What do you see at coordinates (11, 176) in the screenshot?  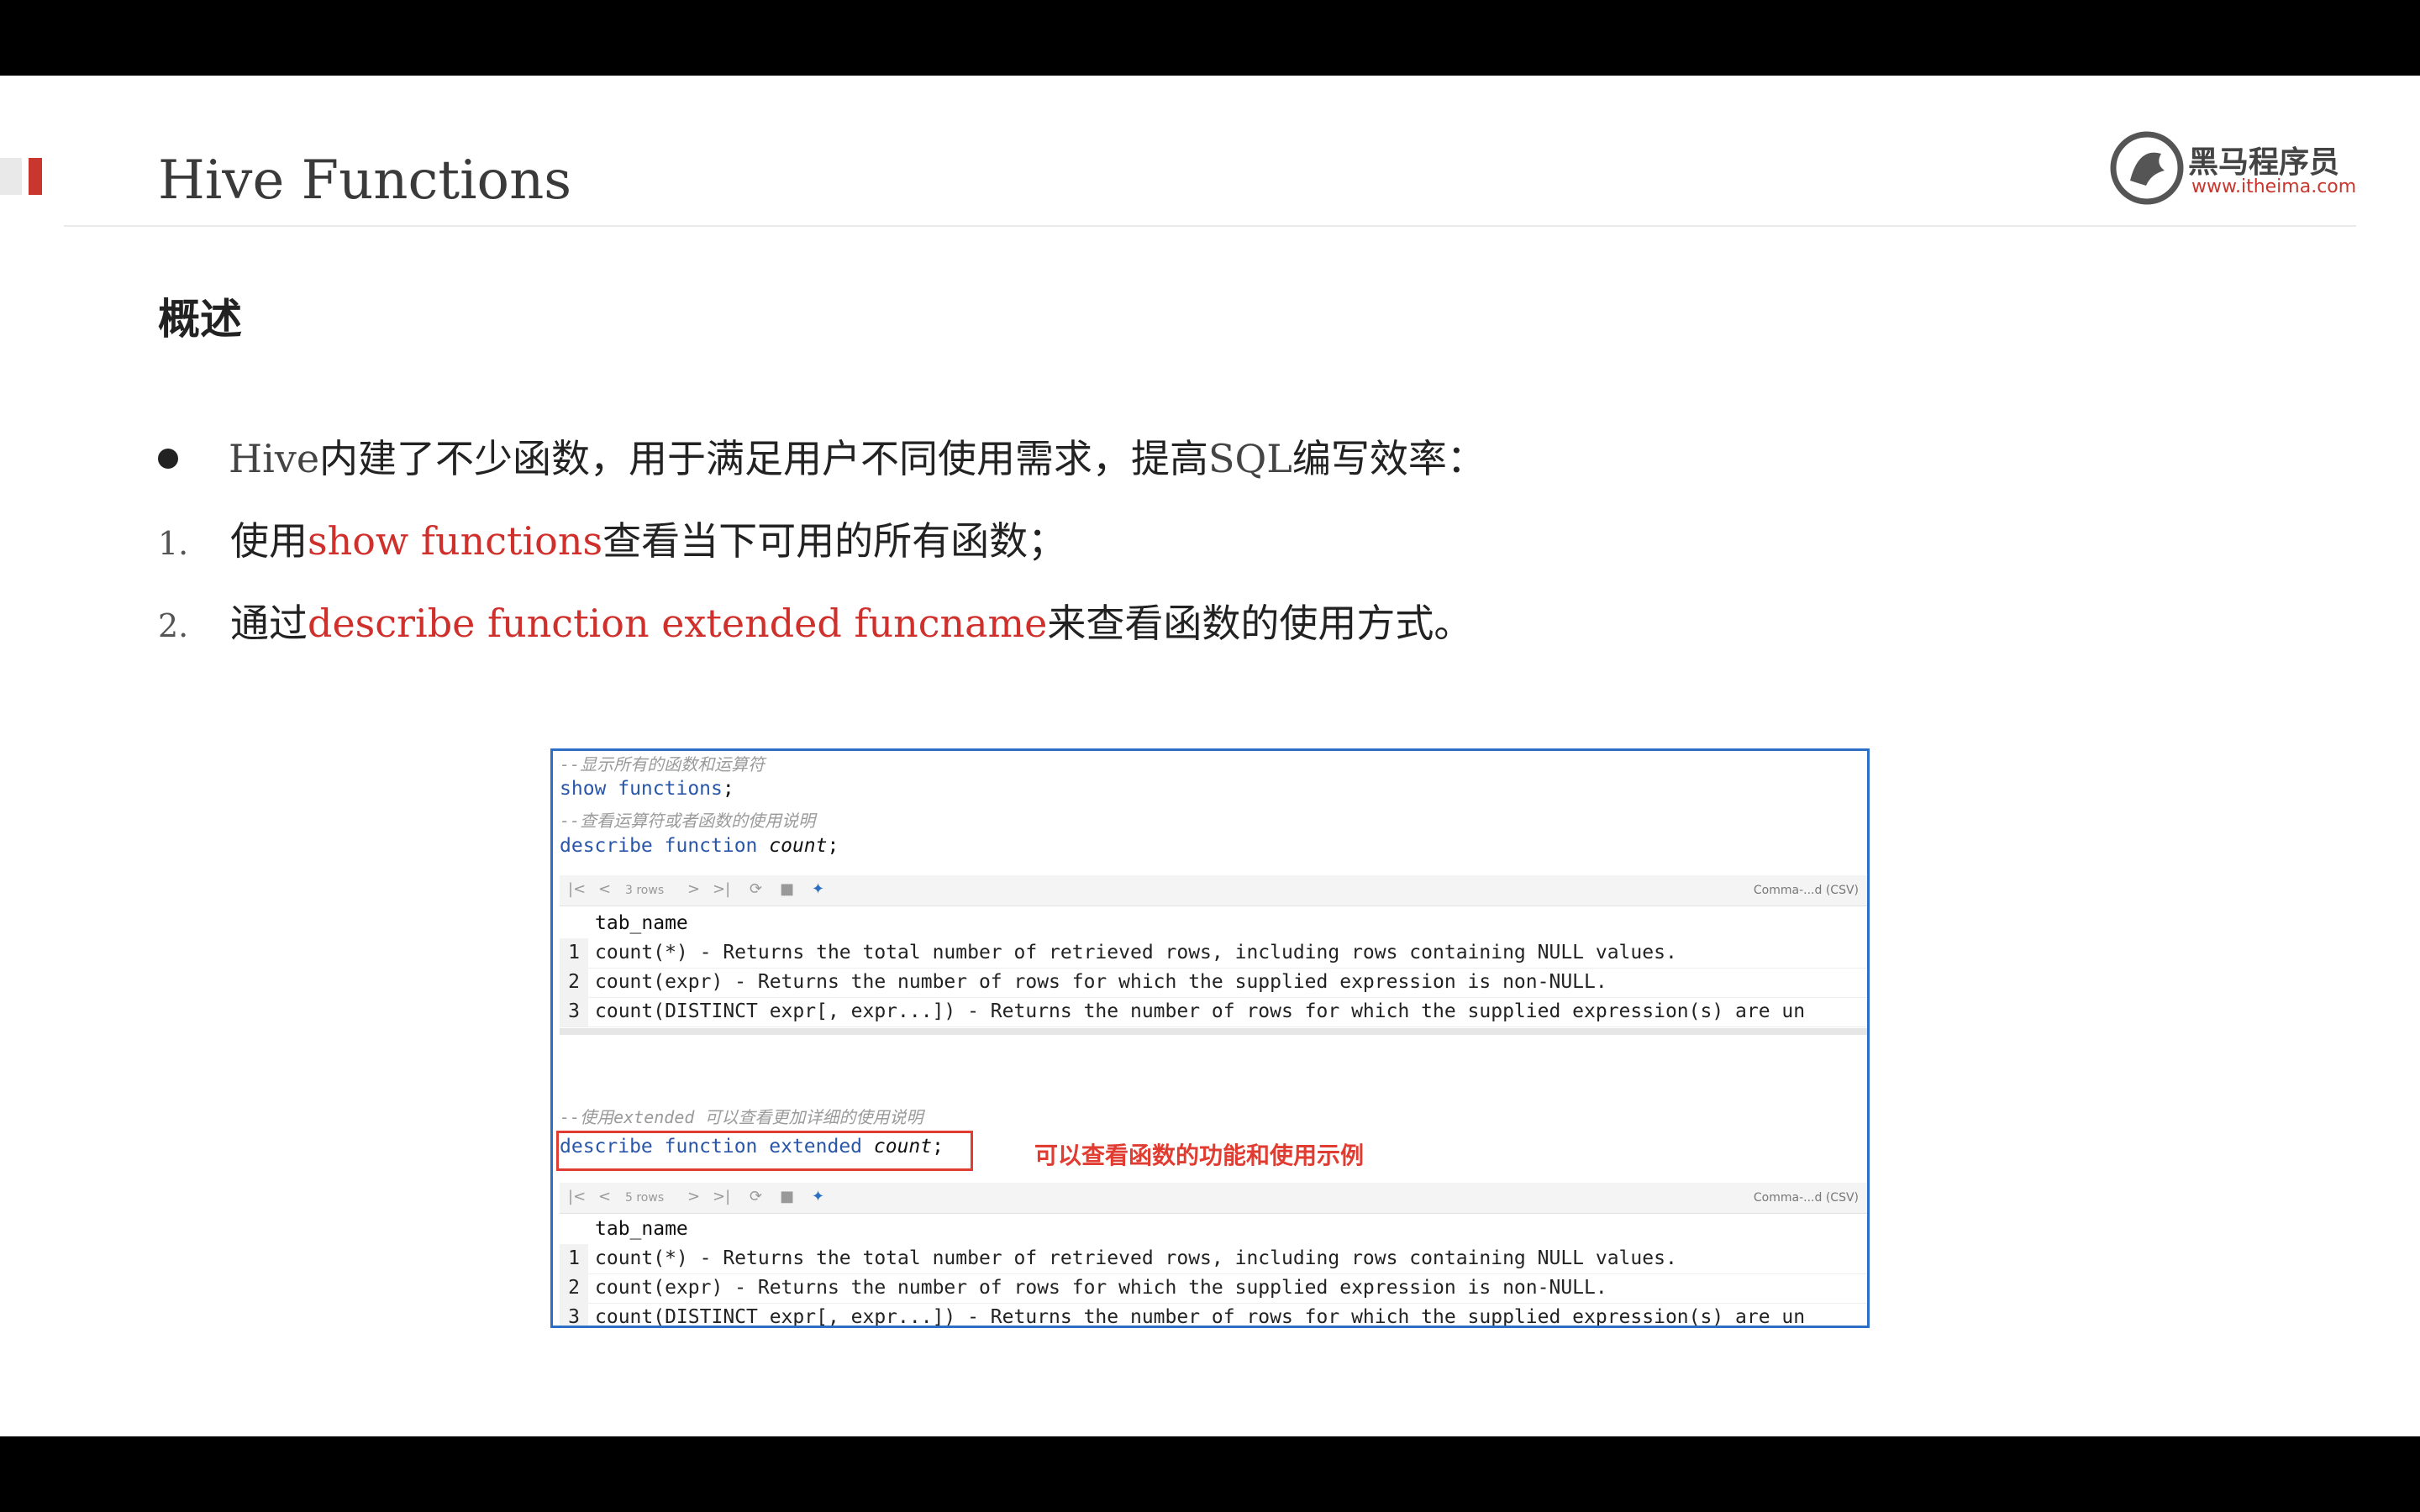 I see `title-accent-gray` at bounding box center [11, 176].